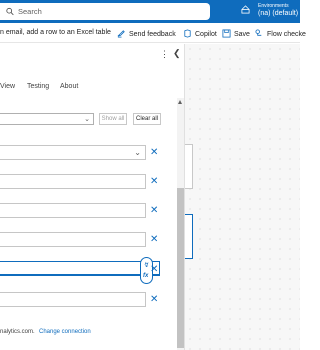 The width and height of the screenshot is (320, 350). I want to click on panel-scrollbar, so click(180, 224).